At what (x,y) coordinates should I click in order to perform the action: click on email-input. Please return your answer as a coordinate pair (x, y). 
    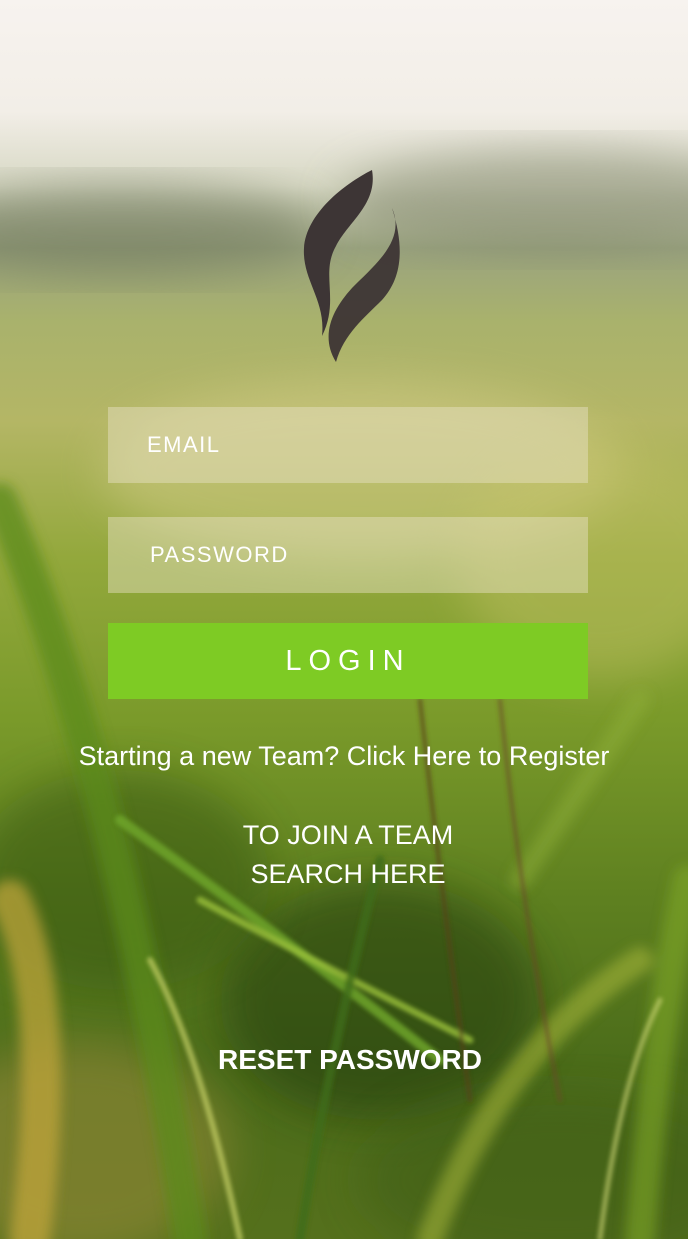
    Looking at the image, I should click on (348, 445).